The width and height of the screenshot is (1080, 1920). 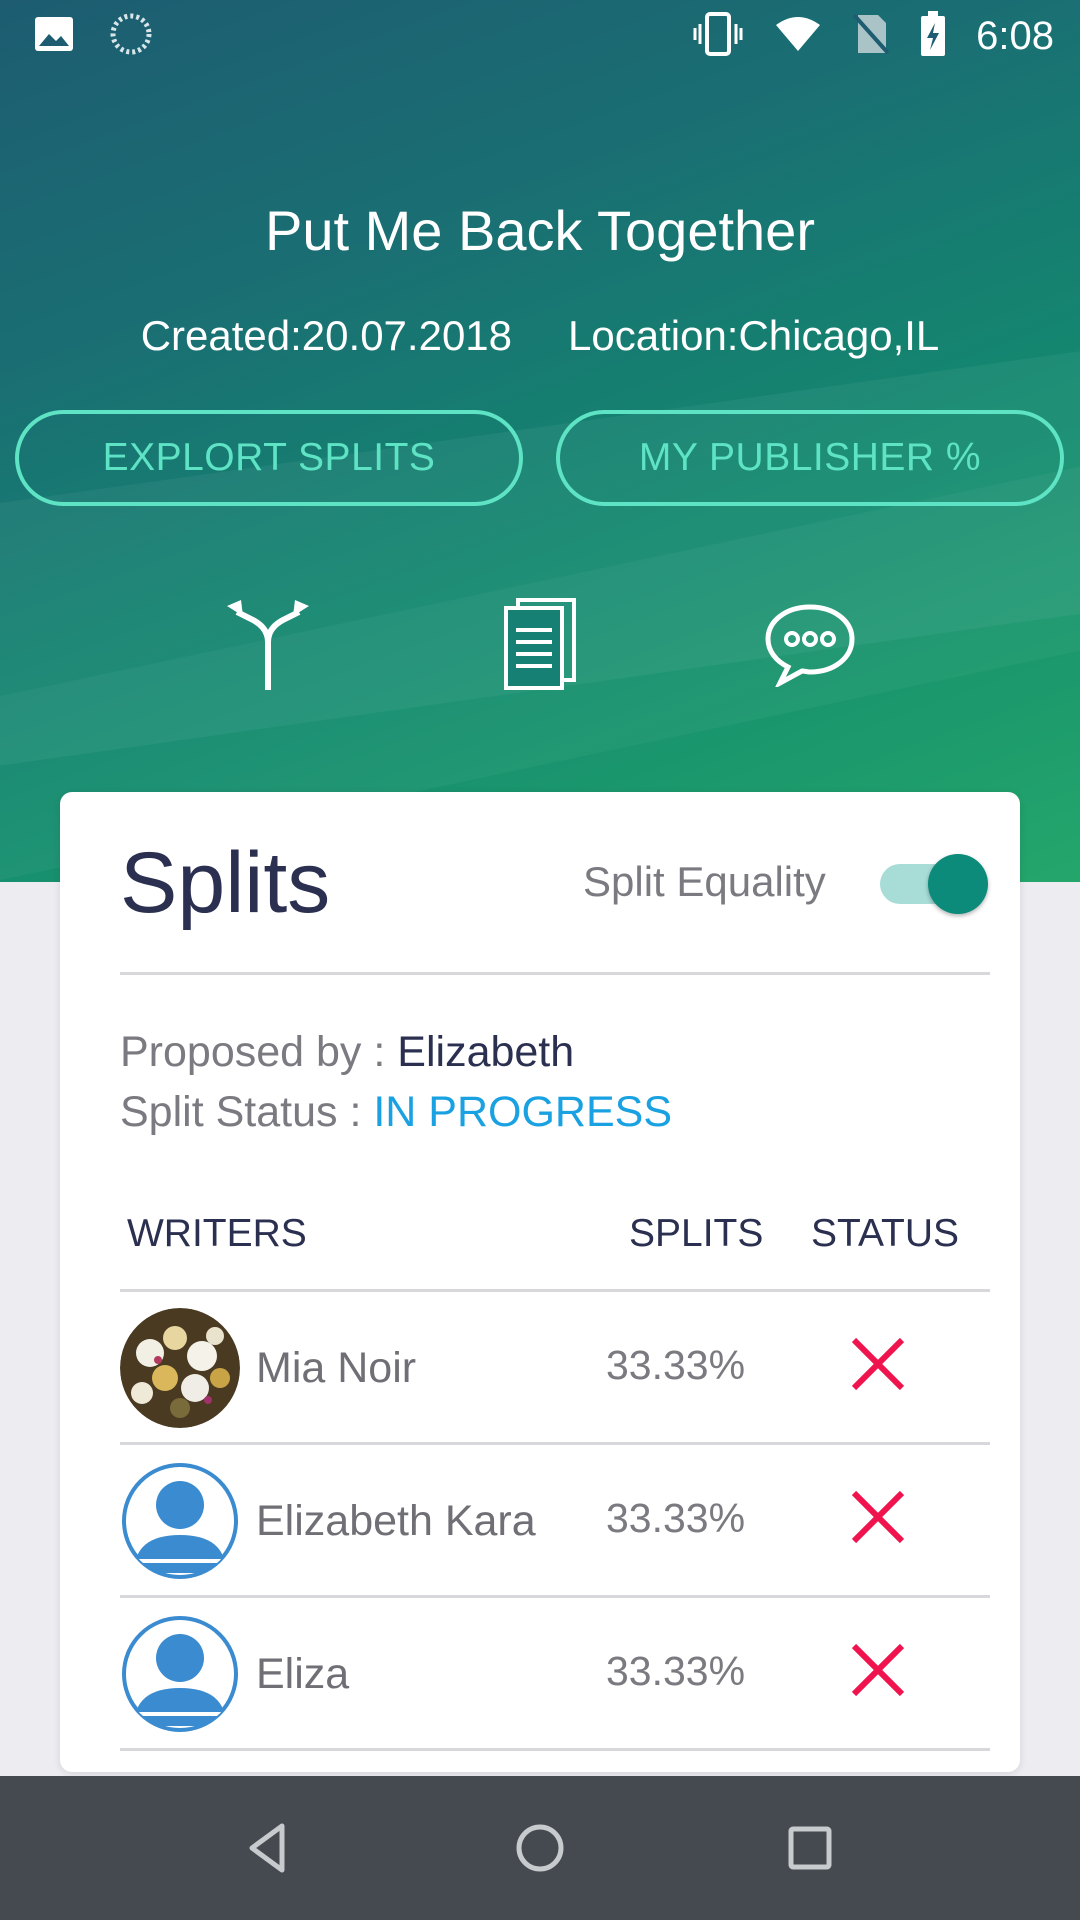 What do you see at coordinates (810, 644) in the screenshot?
I see `chat-bubble-icon` at bounding box center [810, 644].